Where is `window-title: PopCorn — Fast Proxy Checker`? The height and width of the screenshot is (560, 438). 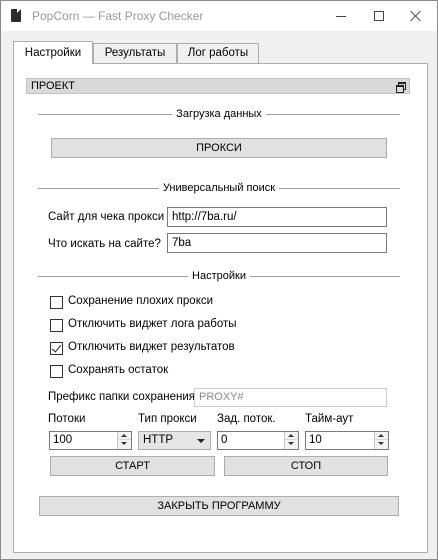 window-title: PopCorn — Fast Proxy Checker is located at coordinates (118, 16).